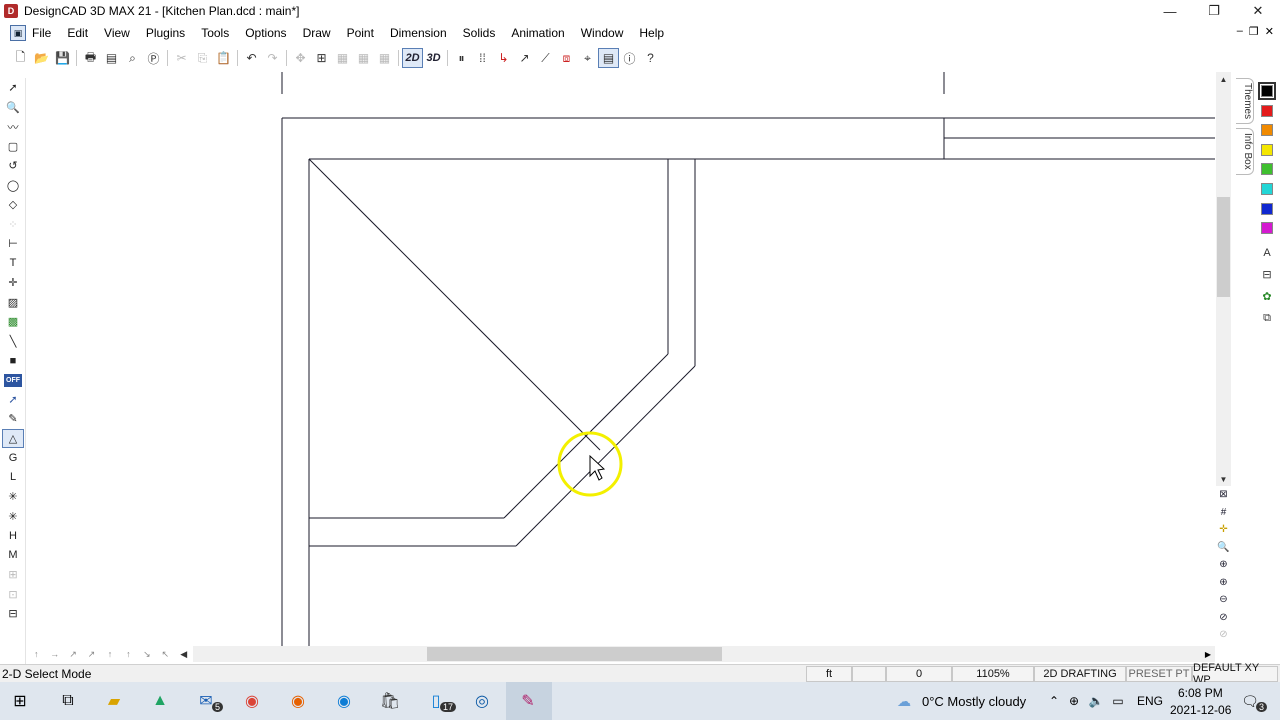 This screenshot has height=720, width=1280. Describe the element at coordinates (153, 58) in the screenshot. I see `properties-icon: Ⓟ` at that location.